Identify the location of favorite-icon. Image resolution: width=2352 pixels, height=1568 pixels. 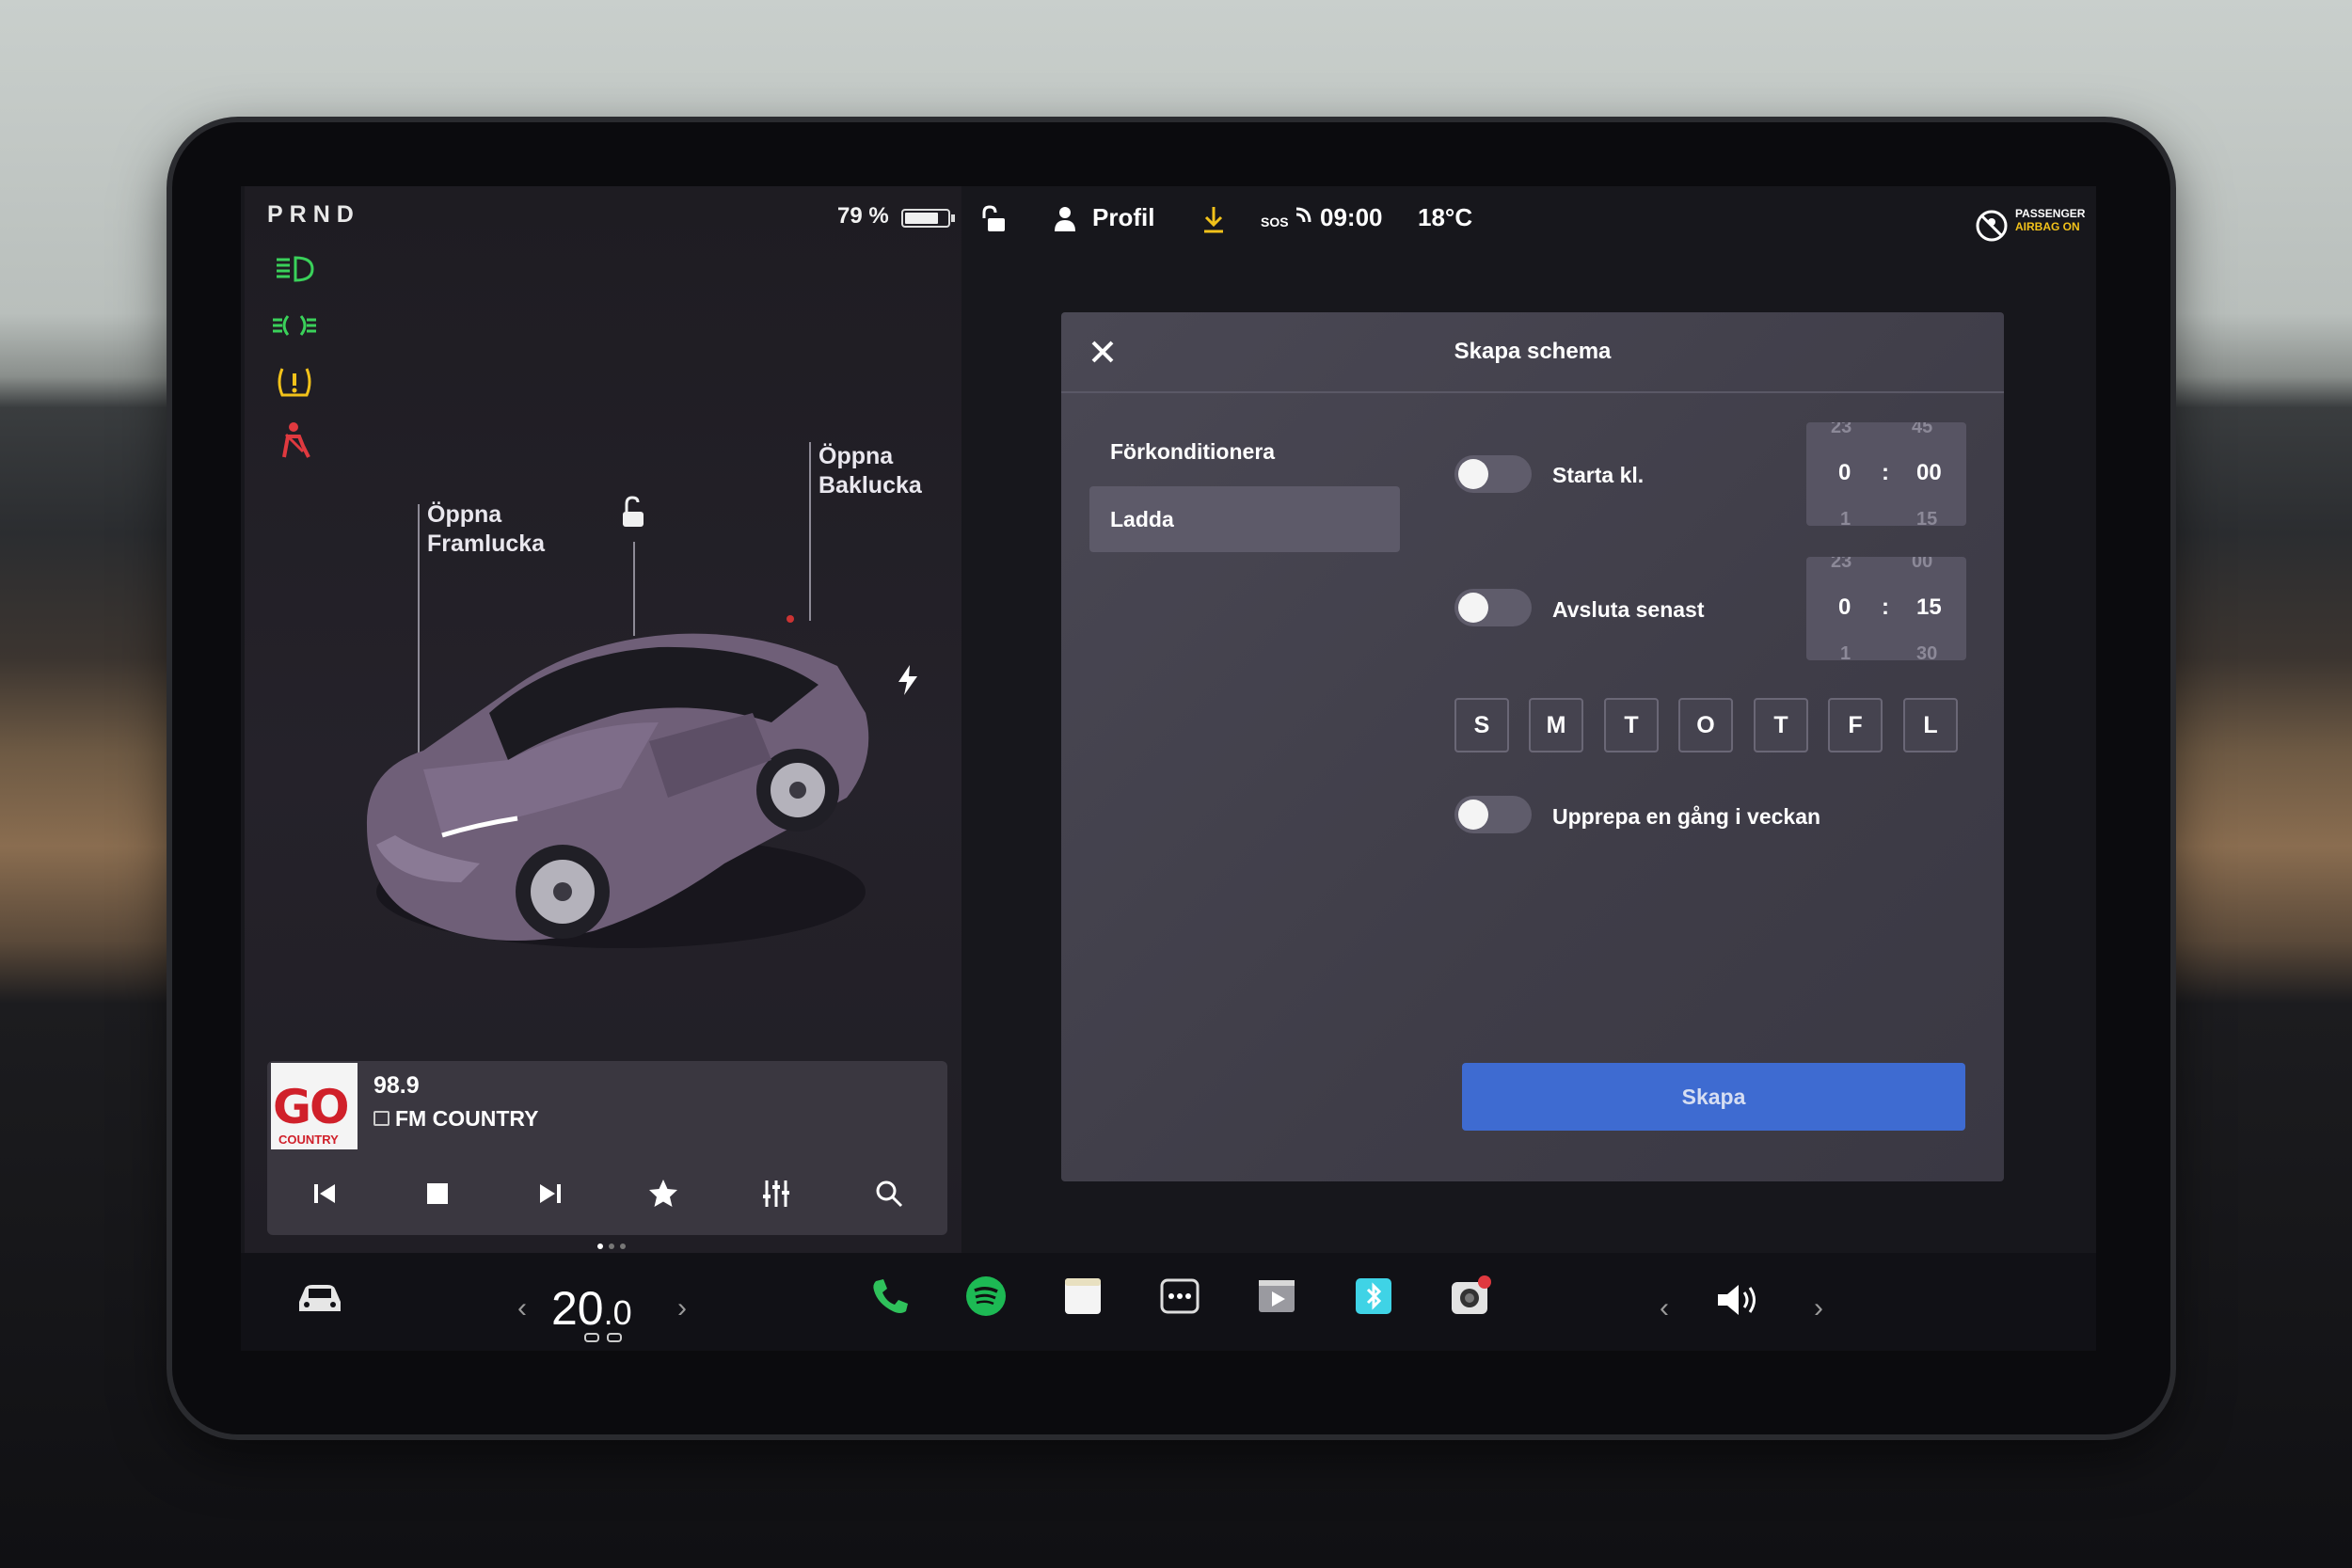
(663, 1193).